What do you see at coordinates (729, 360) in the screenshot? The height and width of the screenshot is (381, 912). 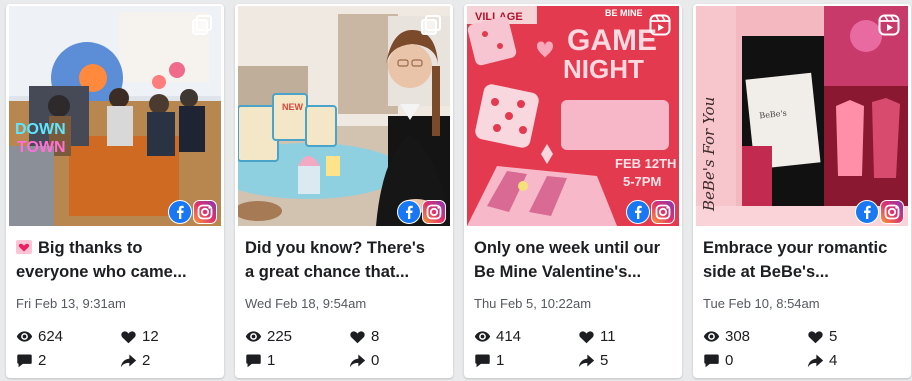 I see `comments-count: 0` at bounding box center [729, 360].